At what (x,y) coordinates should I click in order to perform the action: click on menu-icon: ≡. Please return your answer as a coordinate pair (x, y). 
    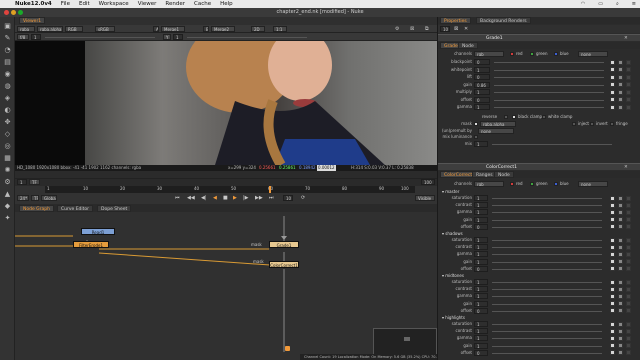
    Looking at the image, I should click on (634, 4).